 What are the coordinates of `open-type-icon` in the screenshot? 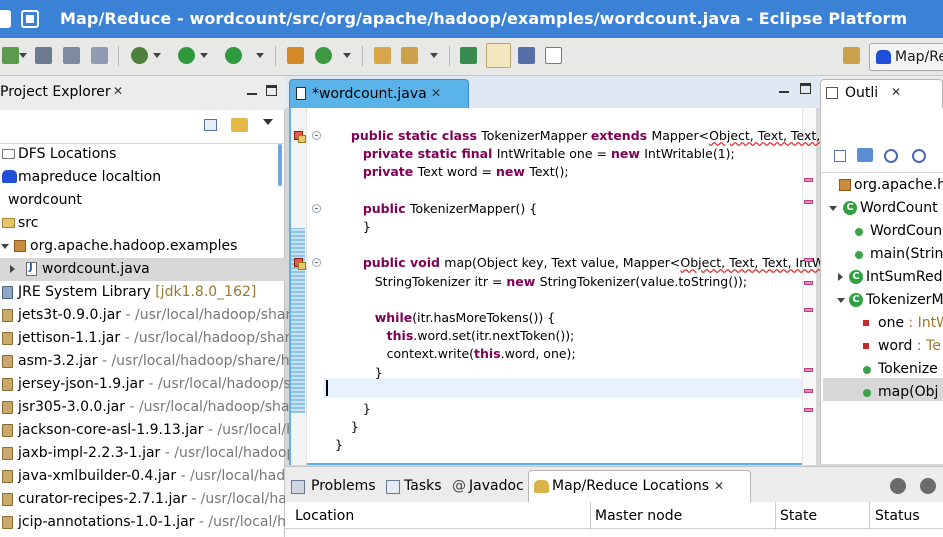 It's located at (382, 55).